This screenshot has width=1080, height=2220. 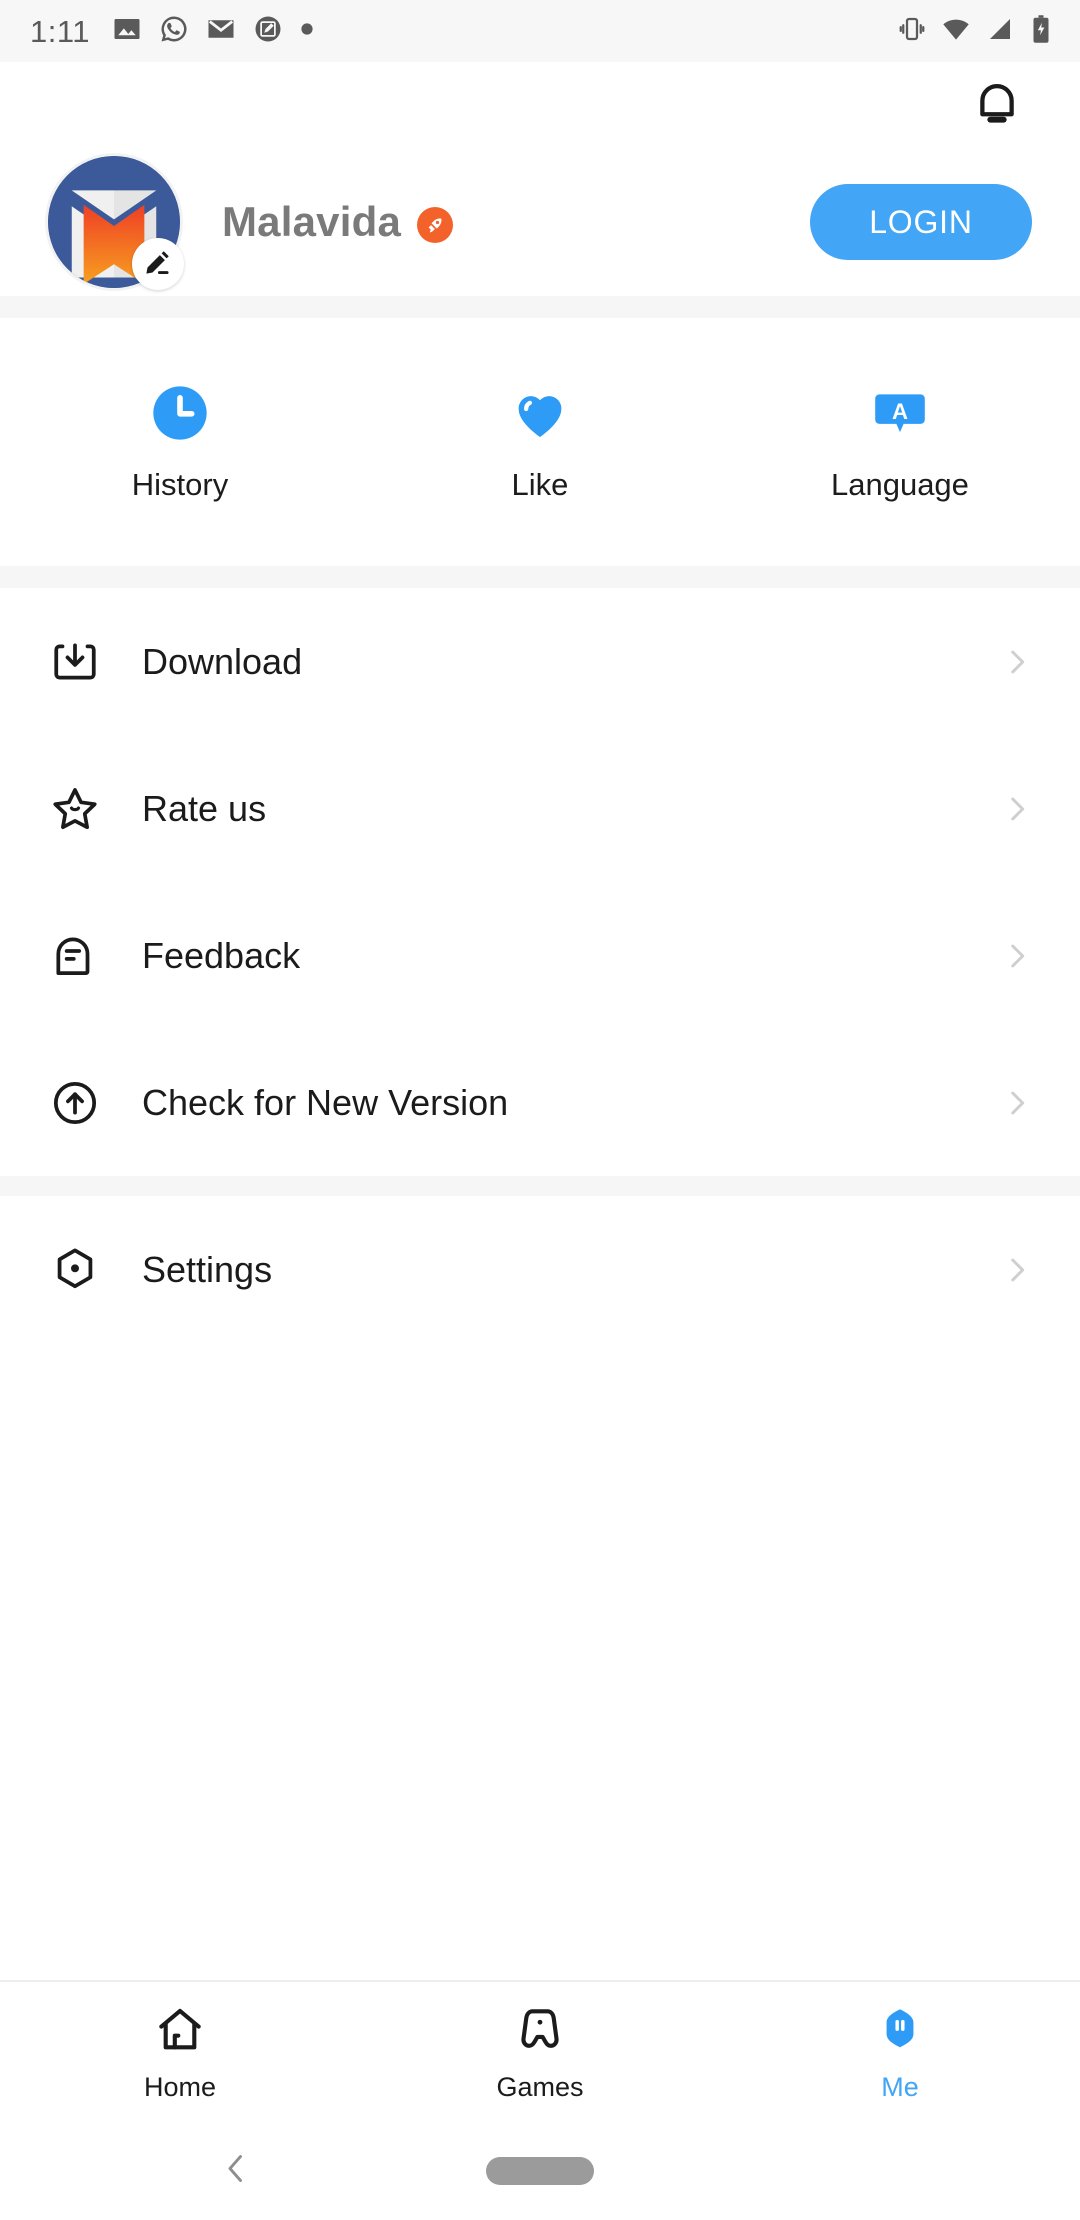 I want to click on dot-indicator-icon, so click(x=307, y=31).